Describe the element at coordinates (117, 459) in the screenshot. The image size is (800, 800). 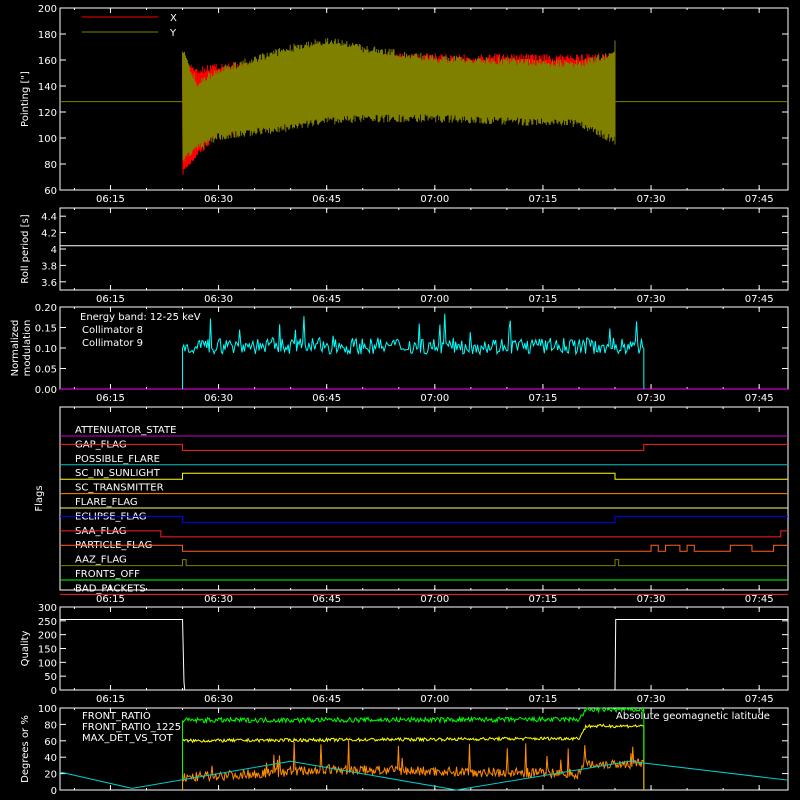
I see `flag-label-possible_flare: POSSIBLE_FLARE` at that location.